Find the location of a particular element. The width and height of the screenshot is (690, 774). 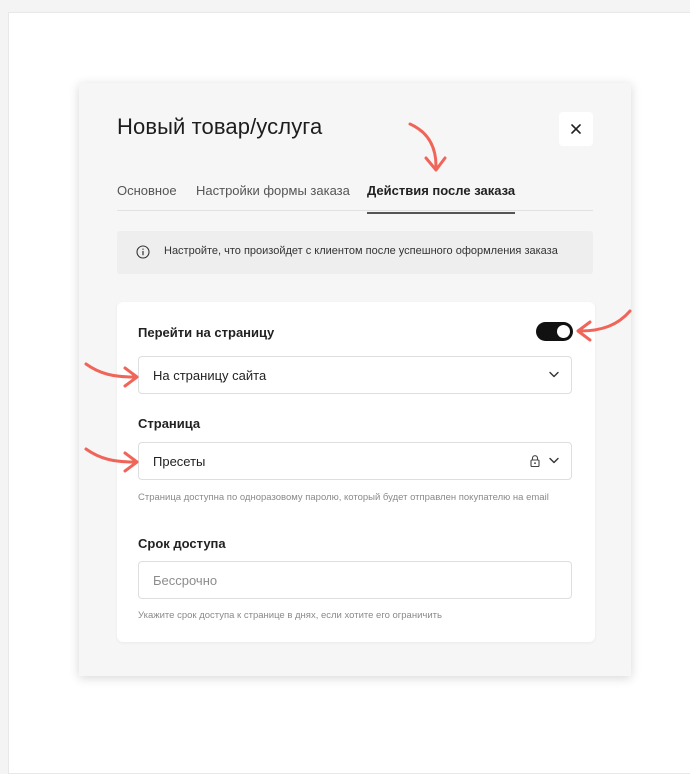

close-icon is located at coordinates (576, 129).